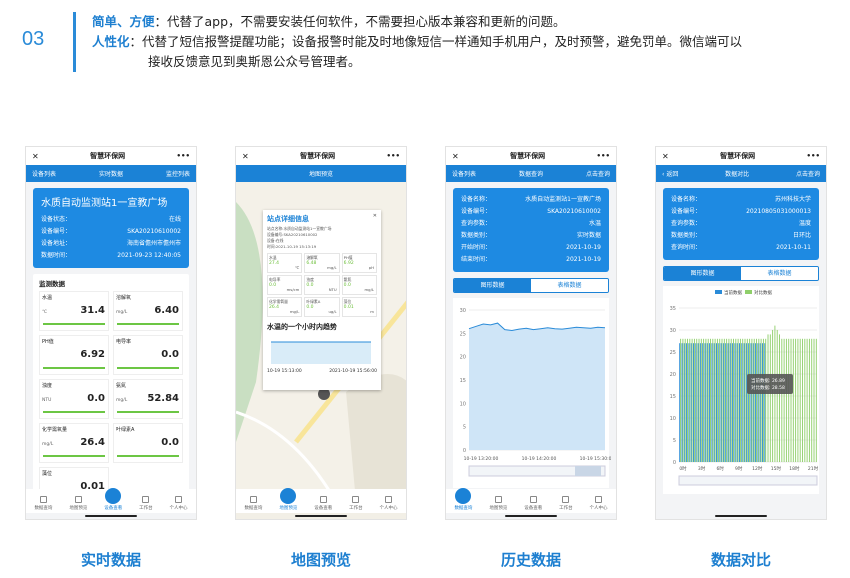 This screenshot has width=850, height=578. Describe the element at coordinates (178, 173) in the screenshot. I see `tab-monitor: 监控列表` at that location.